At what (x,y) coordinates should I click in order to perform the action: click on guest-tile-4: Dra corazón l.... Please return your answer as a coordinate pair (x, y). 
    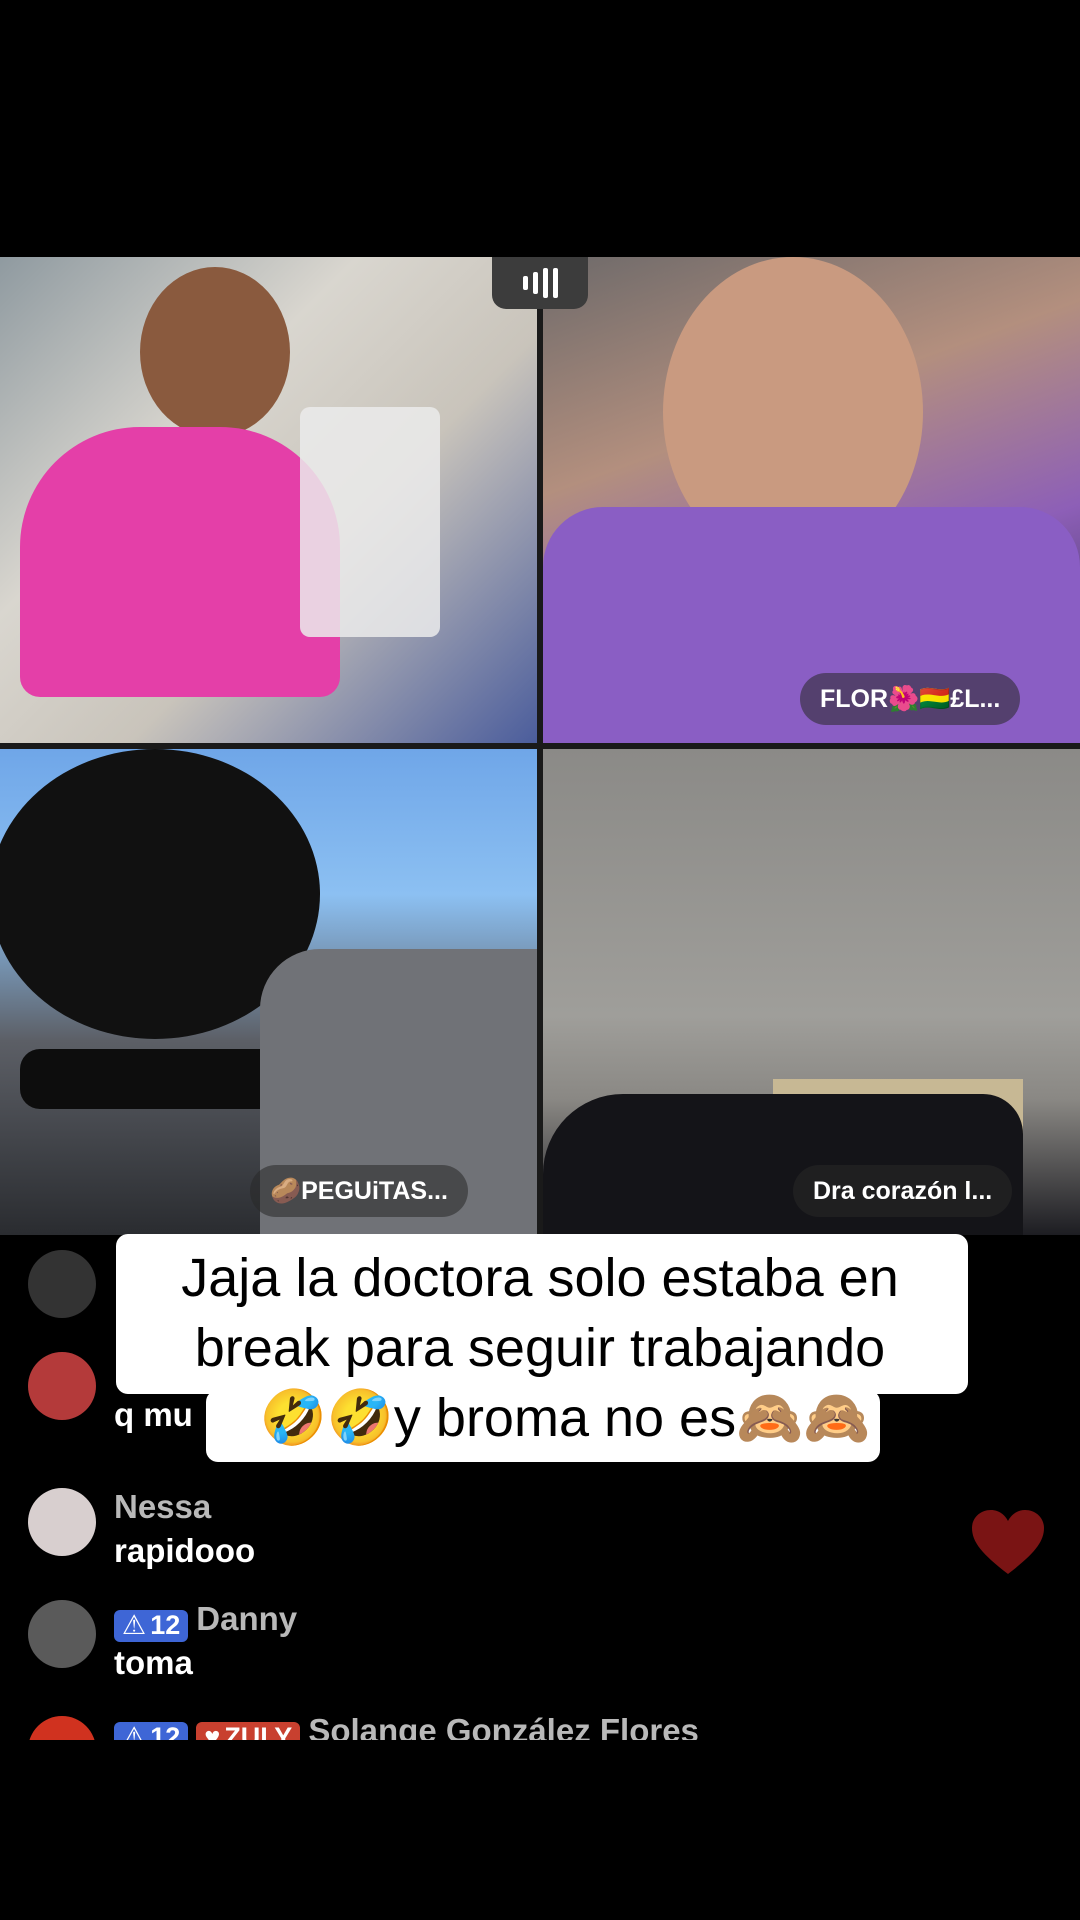
    Looking at the image, I should click on (811, 992).